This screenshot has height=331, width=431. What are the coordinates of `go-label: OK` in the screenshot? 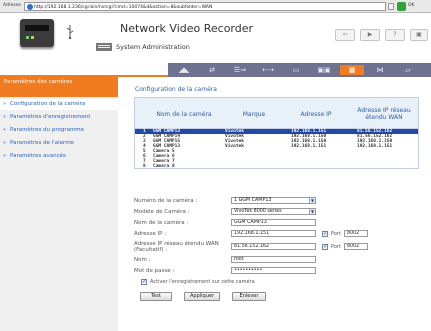 It's located at (411, 5).